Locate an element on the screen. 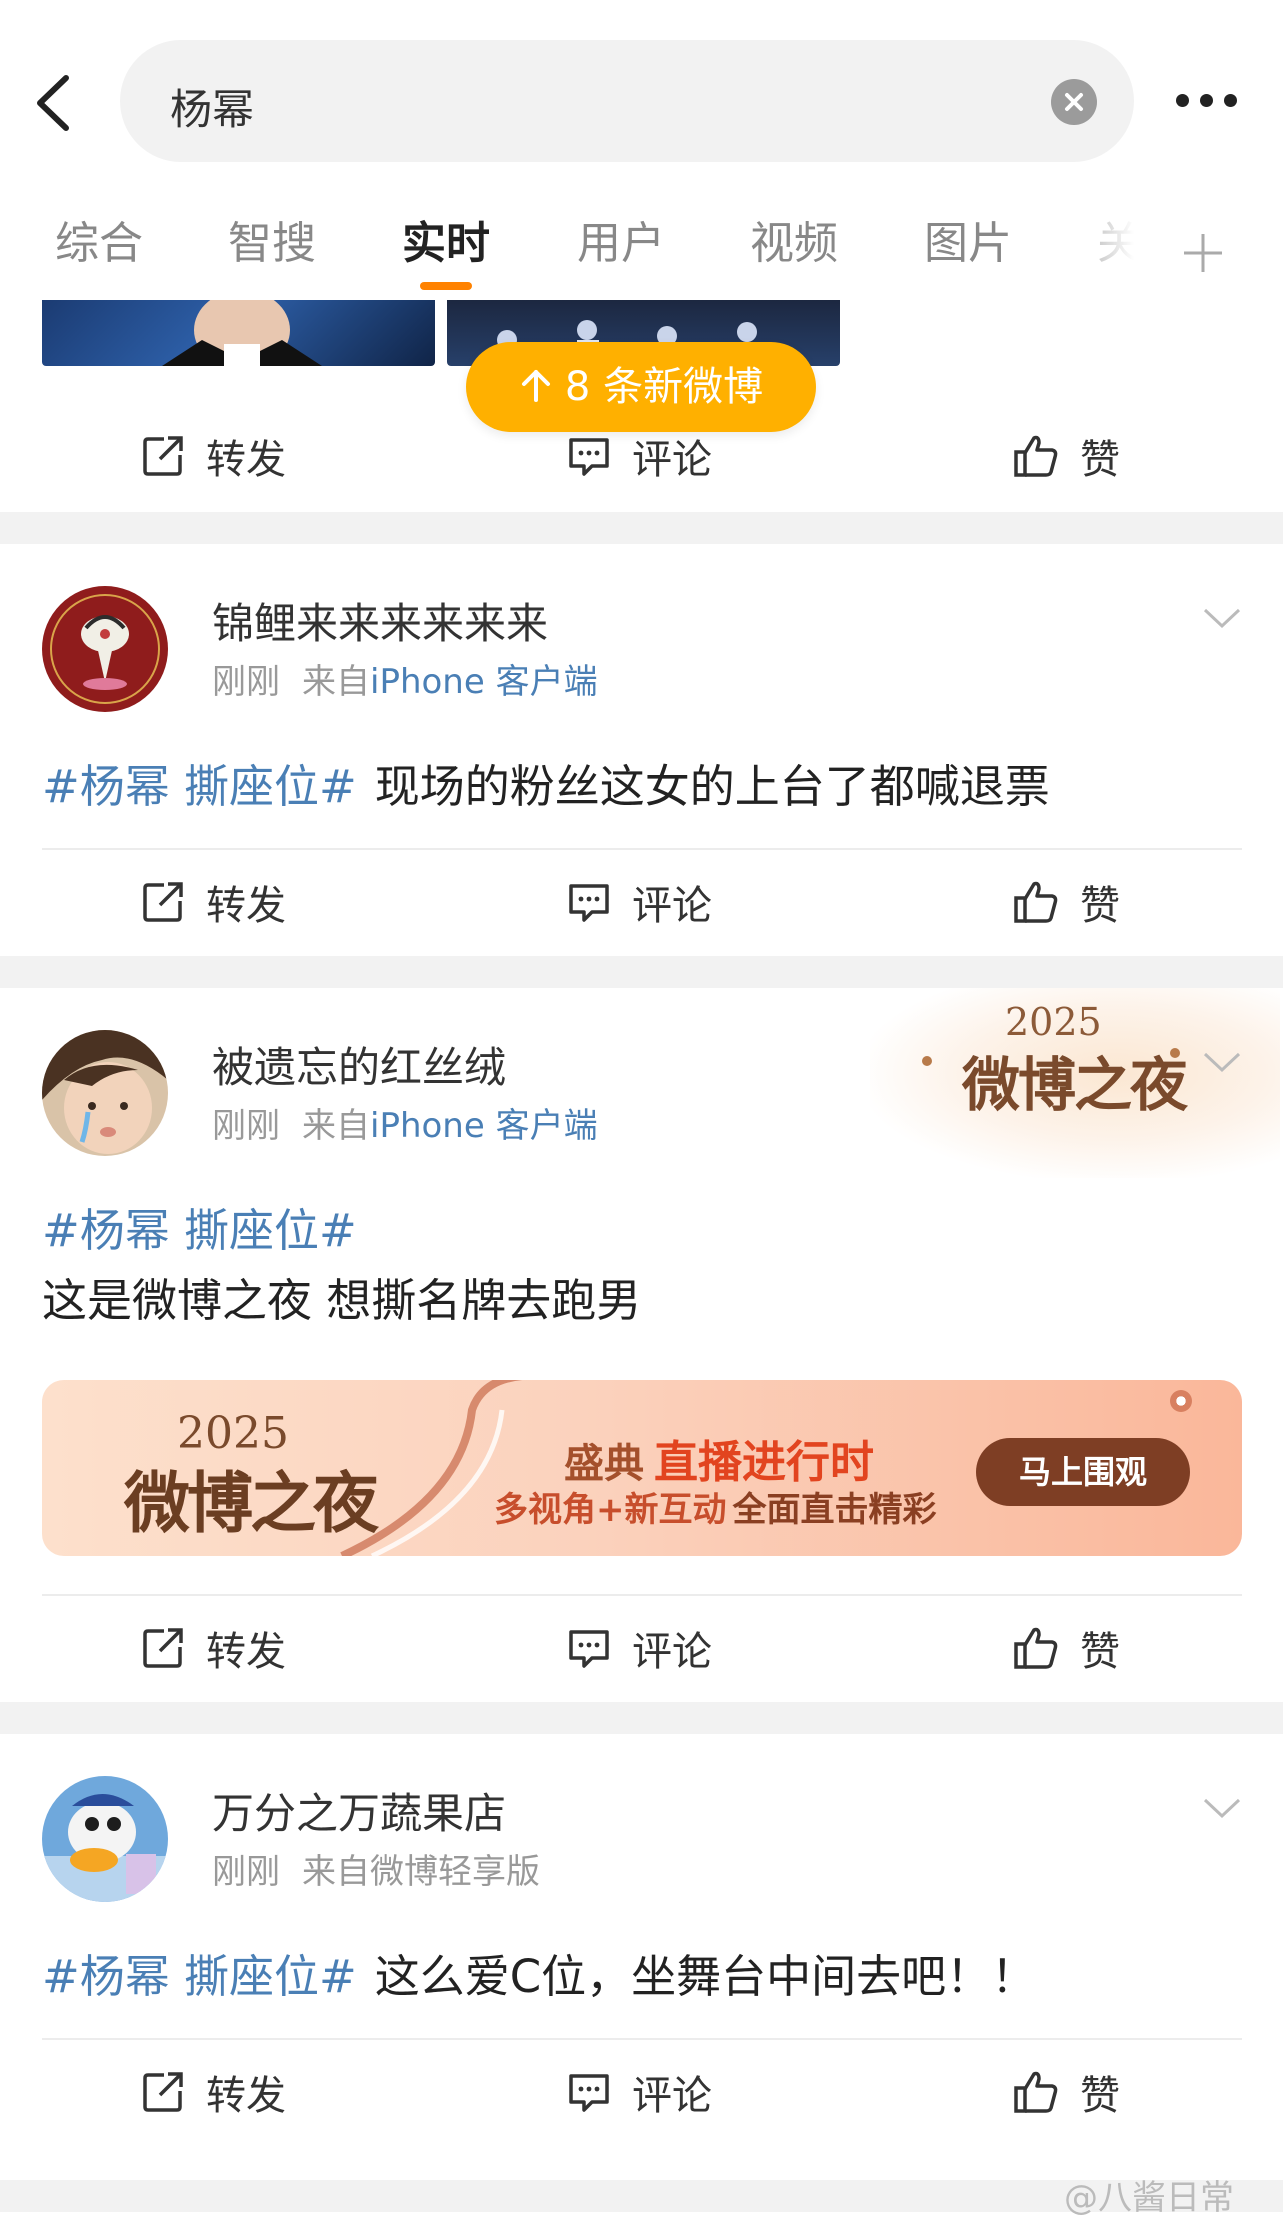 Image resolution: width=1283 pixels, height=2224 pixels. tab-comprehensive: 综合 is located at coordinates (99, 244).